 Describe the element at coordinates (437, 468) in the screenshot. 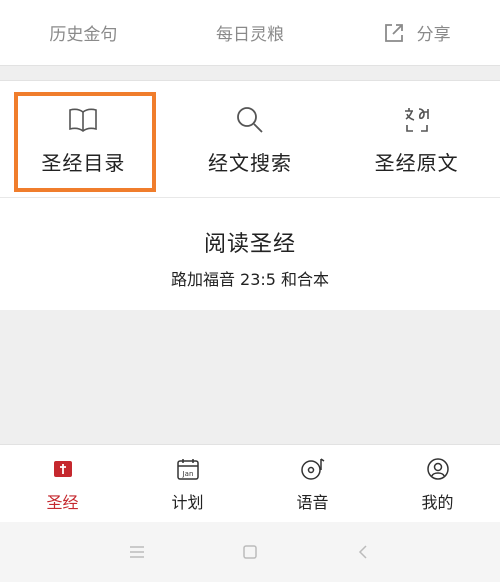

I see `profile-icon` at that location.